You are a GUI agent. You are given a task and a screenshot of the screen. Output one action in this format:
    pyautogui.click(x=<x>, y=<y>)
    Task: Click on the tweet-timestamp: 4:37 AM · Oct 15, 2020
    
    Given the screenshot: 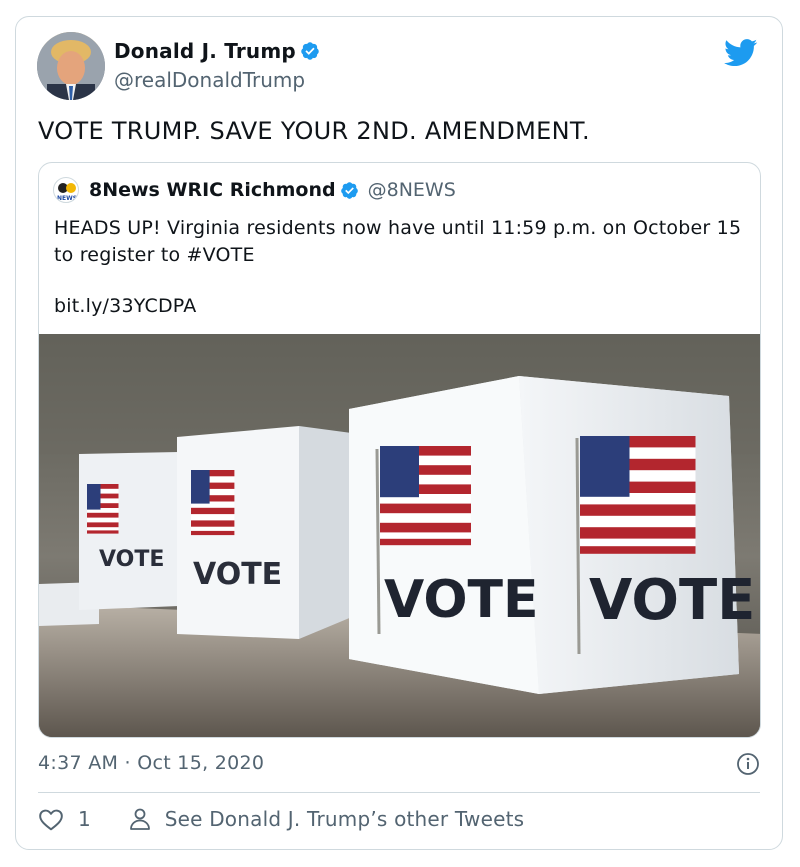 What is the action you would take?
    pyautogui.click(x=151, y=763)
    